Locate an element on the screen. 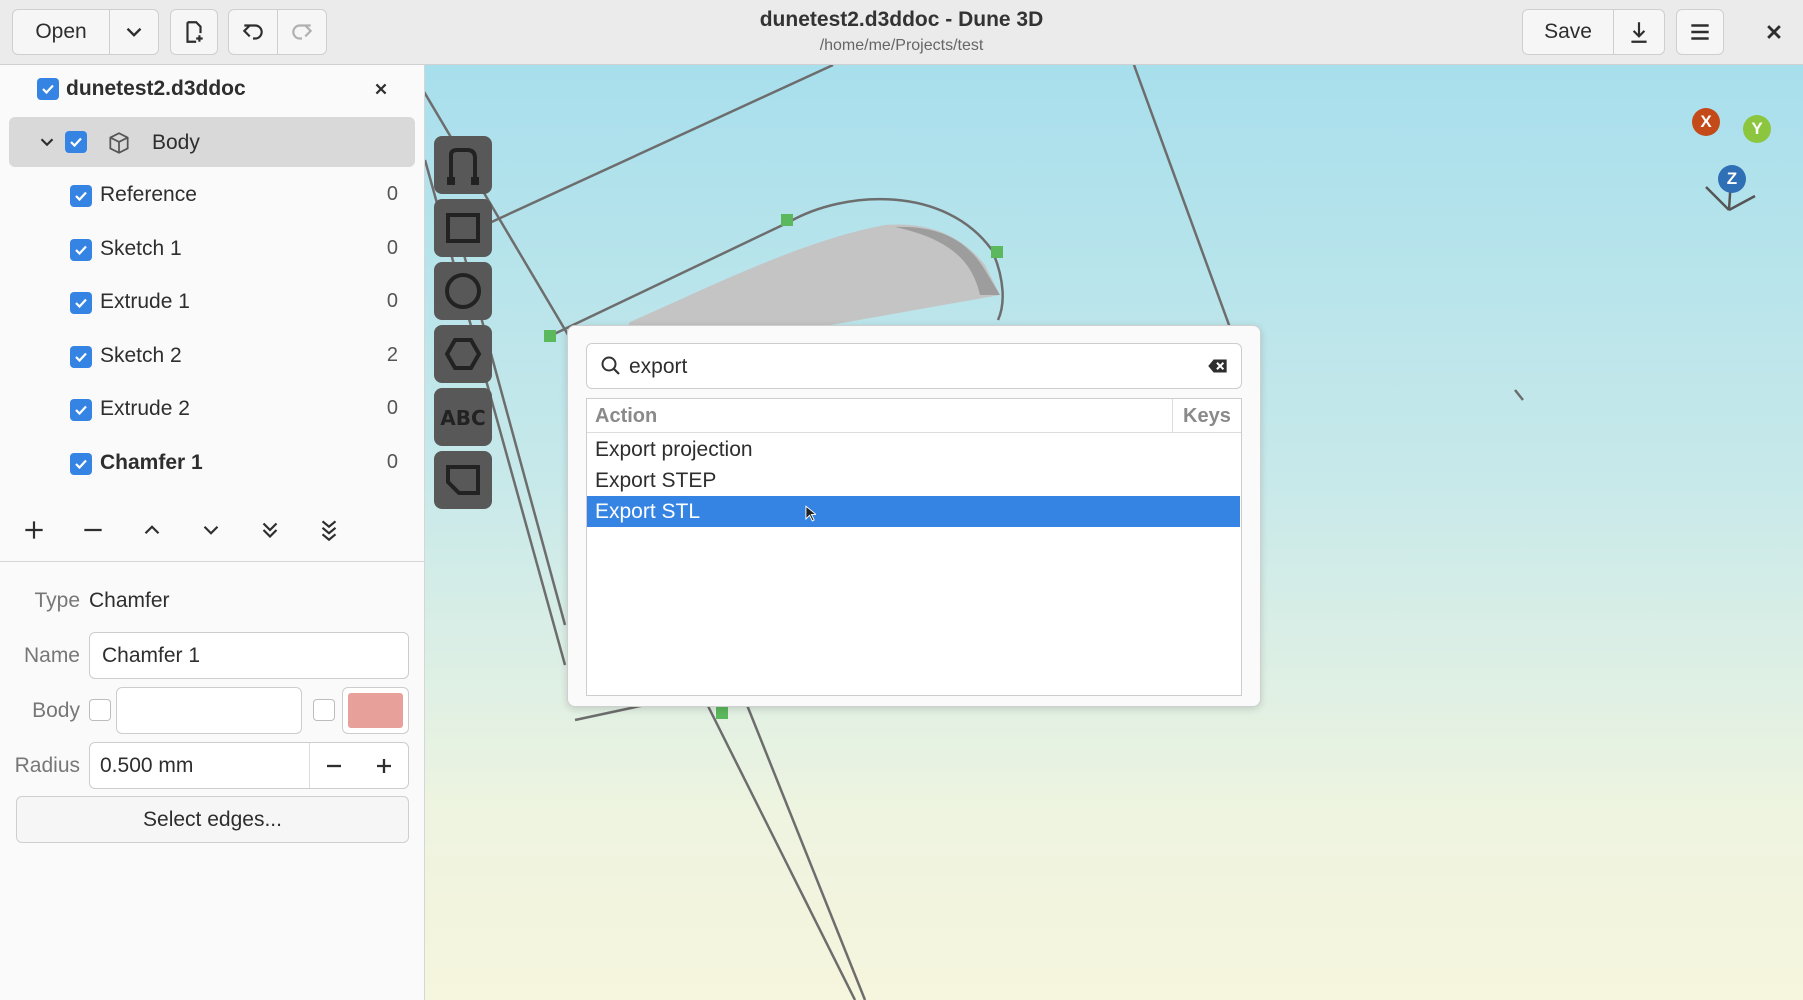 This screenshot has height=1000, width=1803. radius-label: Radius is located at coordinates (47, 765).